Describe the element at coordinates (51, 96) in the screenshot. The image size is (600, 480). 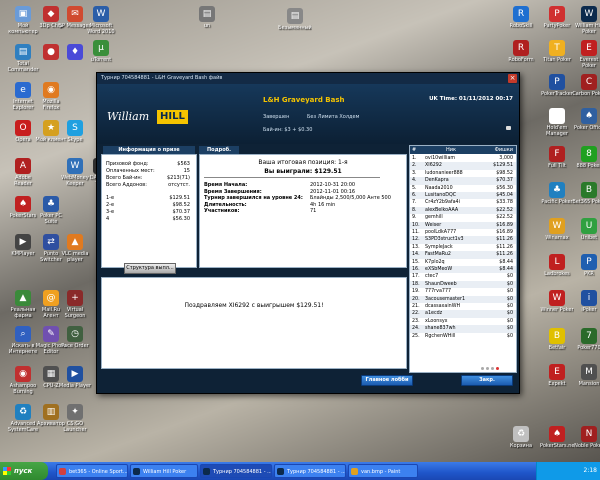
I see `desktop-icon: ◉ Mozilla Firefox` at that location.